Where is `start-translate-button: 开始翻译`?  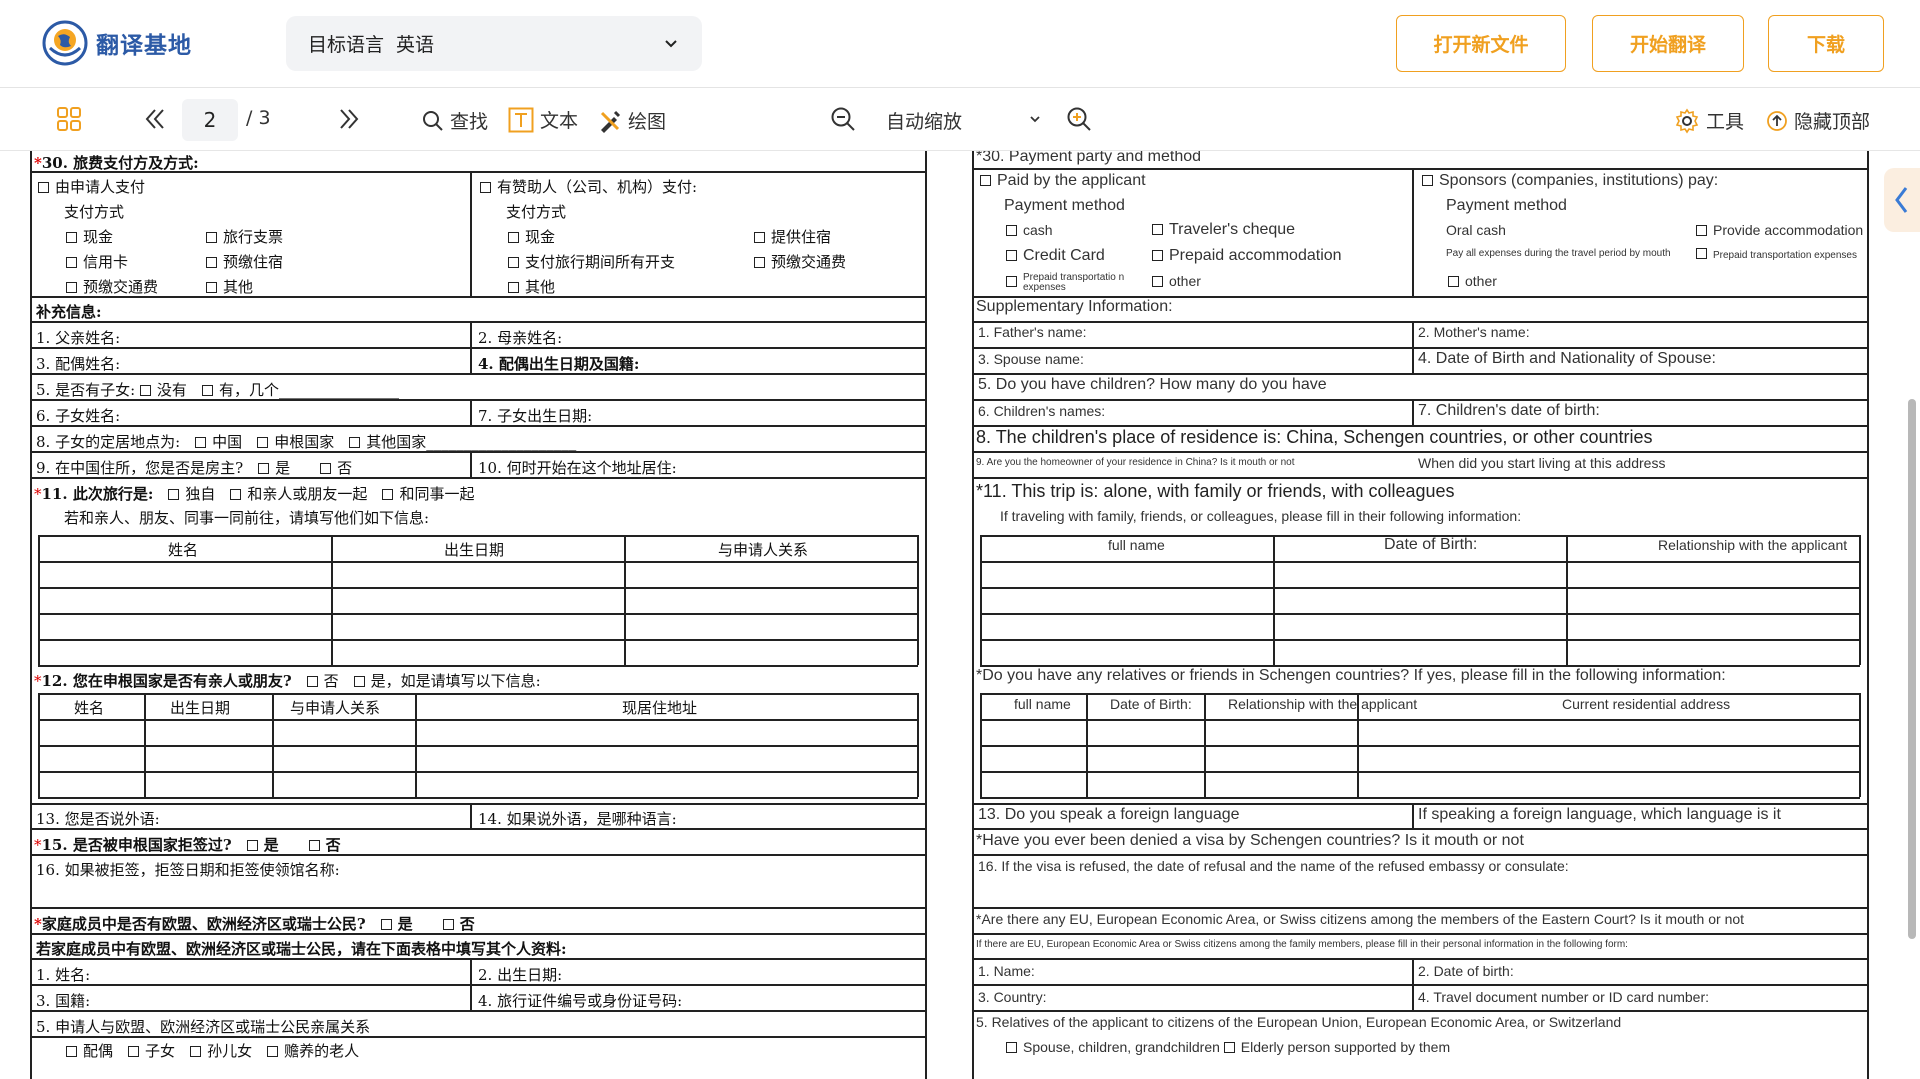
start-translate-button: 开始翻译 is located at coordinates (1668, 43).